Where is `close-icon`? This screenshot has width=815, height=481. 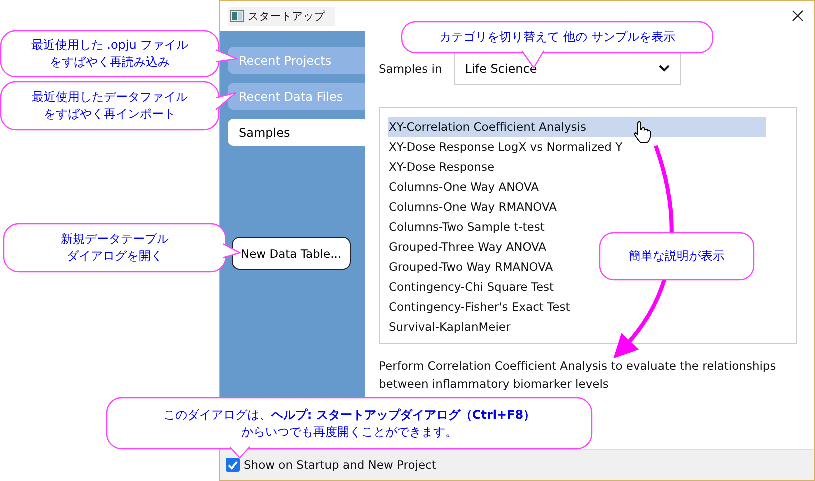 close-icon is located at coordinates (798, 16).